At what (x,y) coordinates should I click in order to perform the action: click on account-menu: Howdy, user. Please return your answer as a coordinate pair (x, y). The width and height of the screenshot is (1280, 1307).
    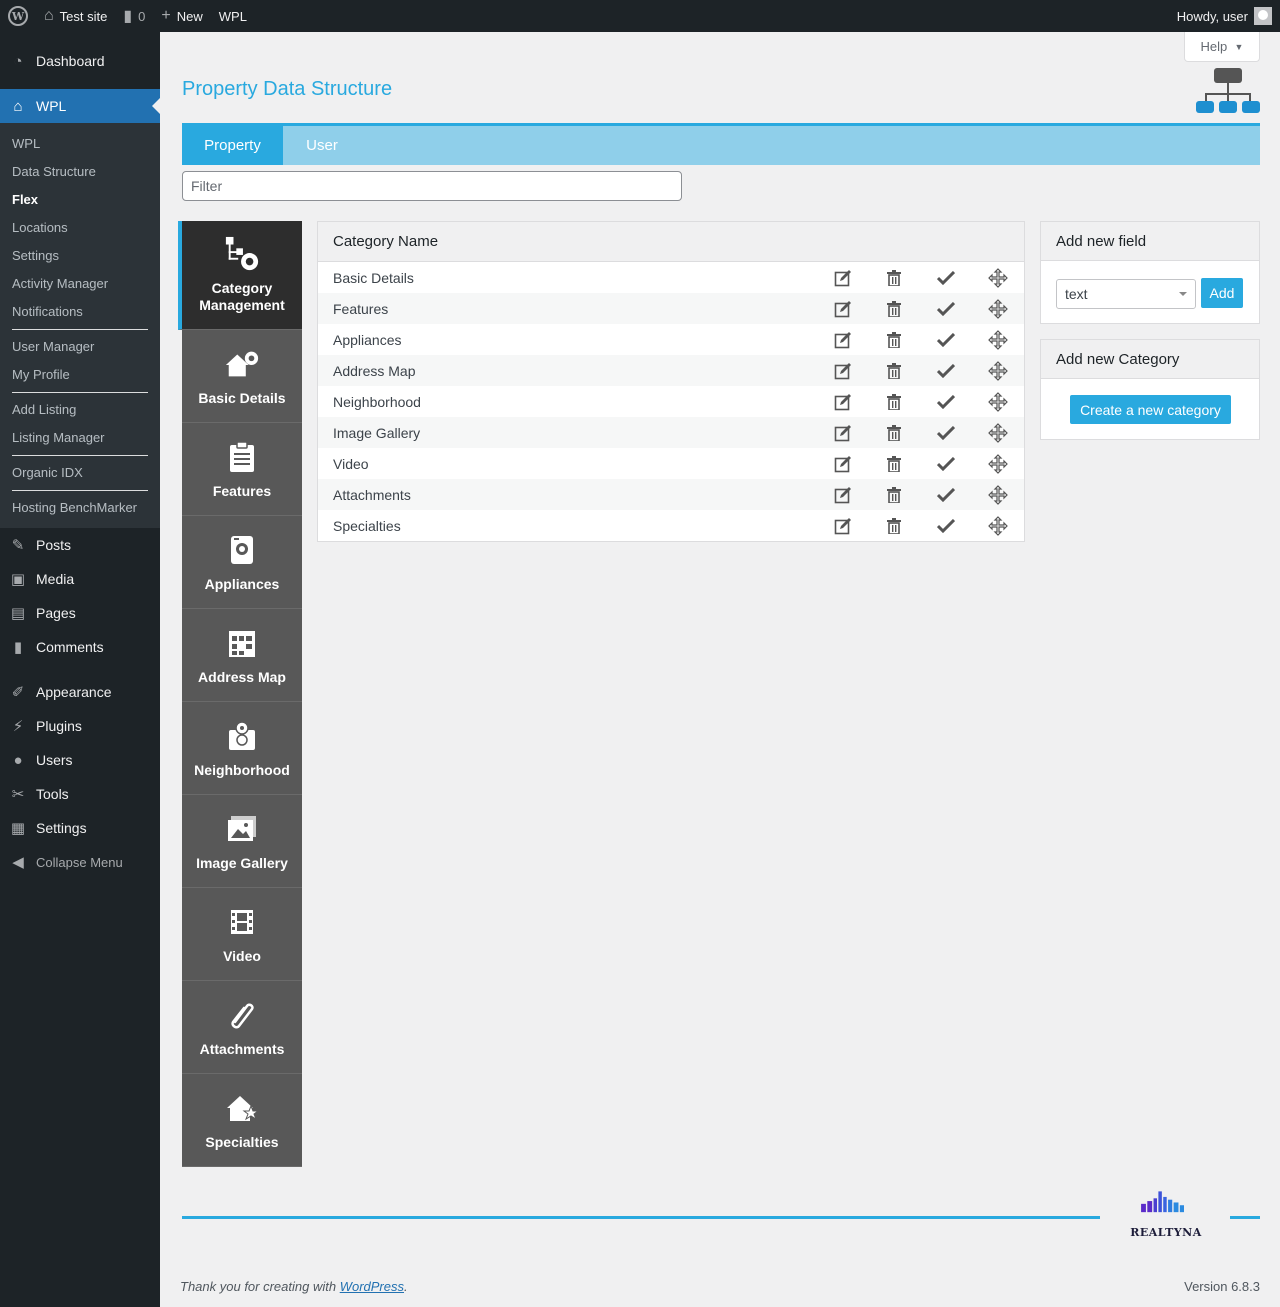
    Looking at the image, I should click on (1224, 16).